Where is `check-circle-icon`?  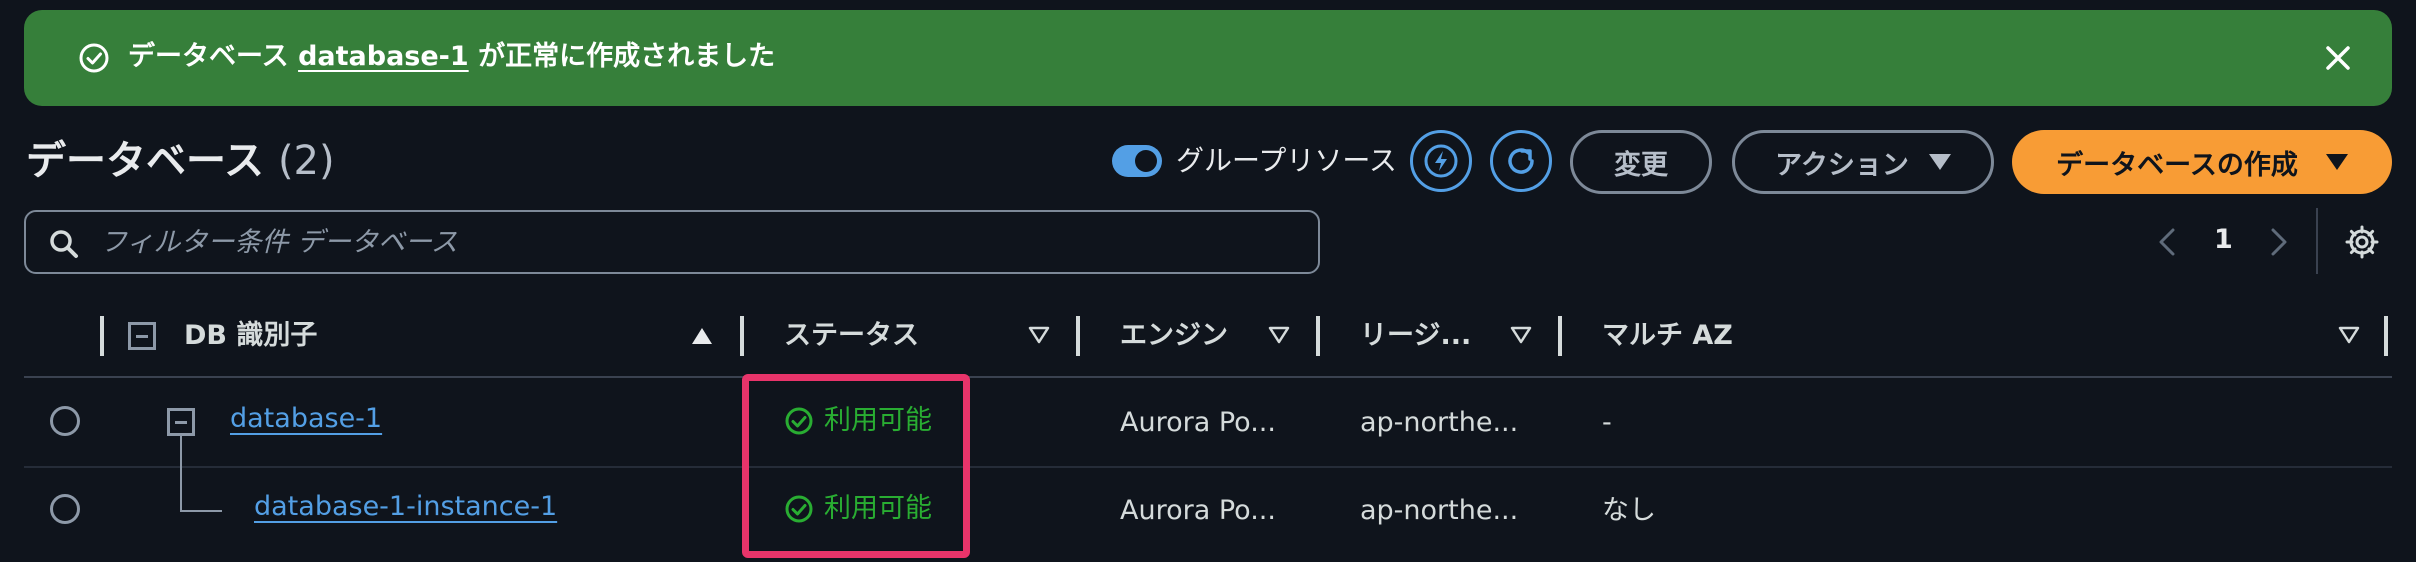 check-circle-icon is located at coordinates (94, 58).